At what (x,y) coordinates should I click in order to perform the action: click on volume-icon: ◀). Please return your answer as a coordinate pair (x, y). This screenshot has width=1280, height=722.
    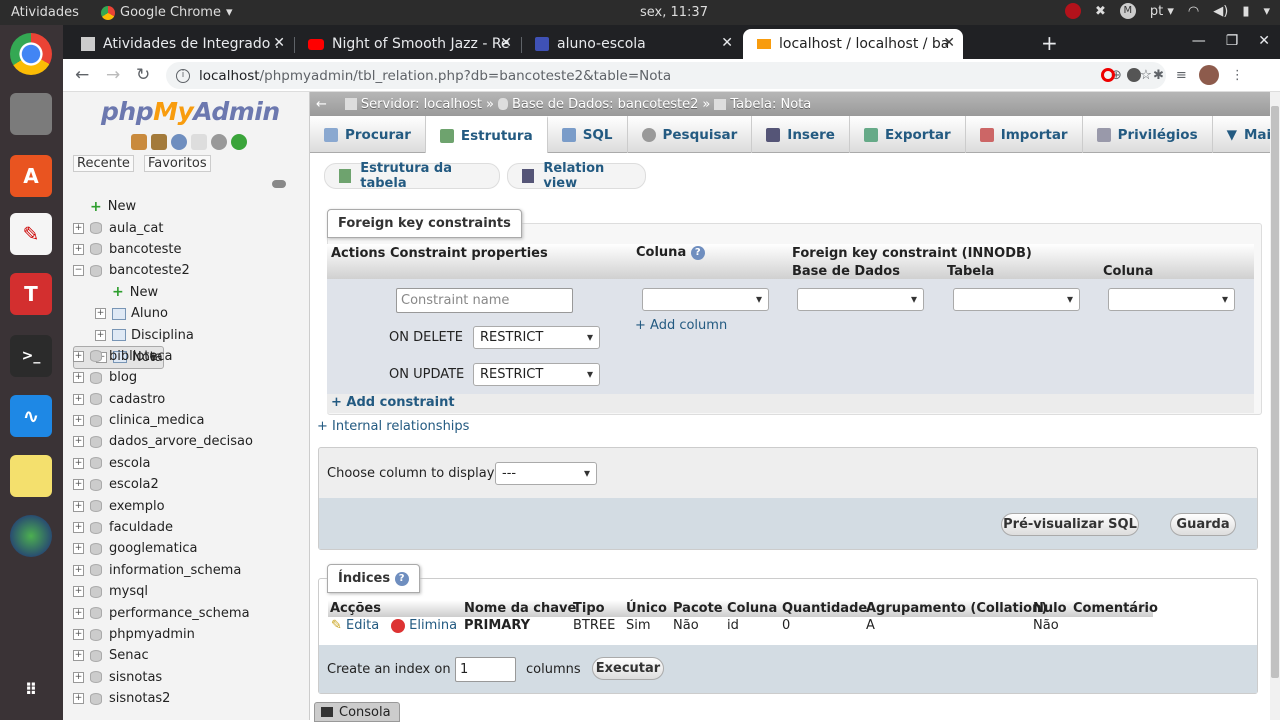
    Looking at the image, I should click on (1220, 11).